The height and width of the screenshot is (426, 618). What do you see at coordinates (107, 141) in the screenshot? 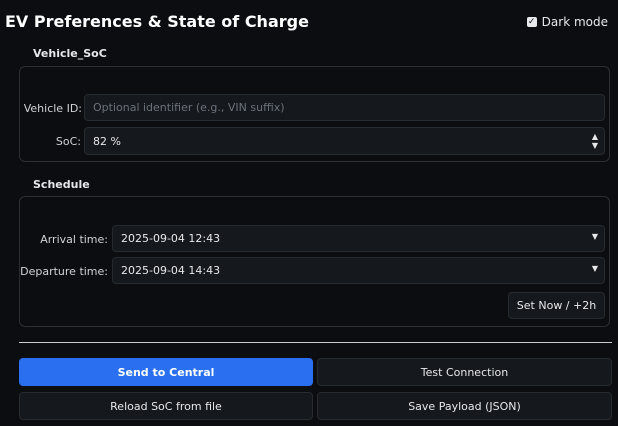
I see `soc-value: 82 %` at bounding box center [107, 141].